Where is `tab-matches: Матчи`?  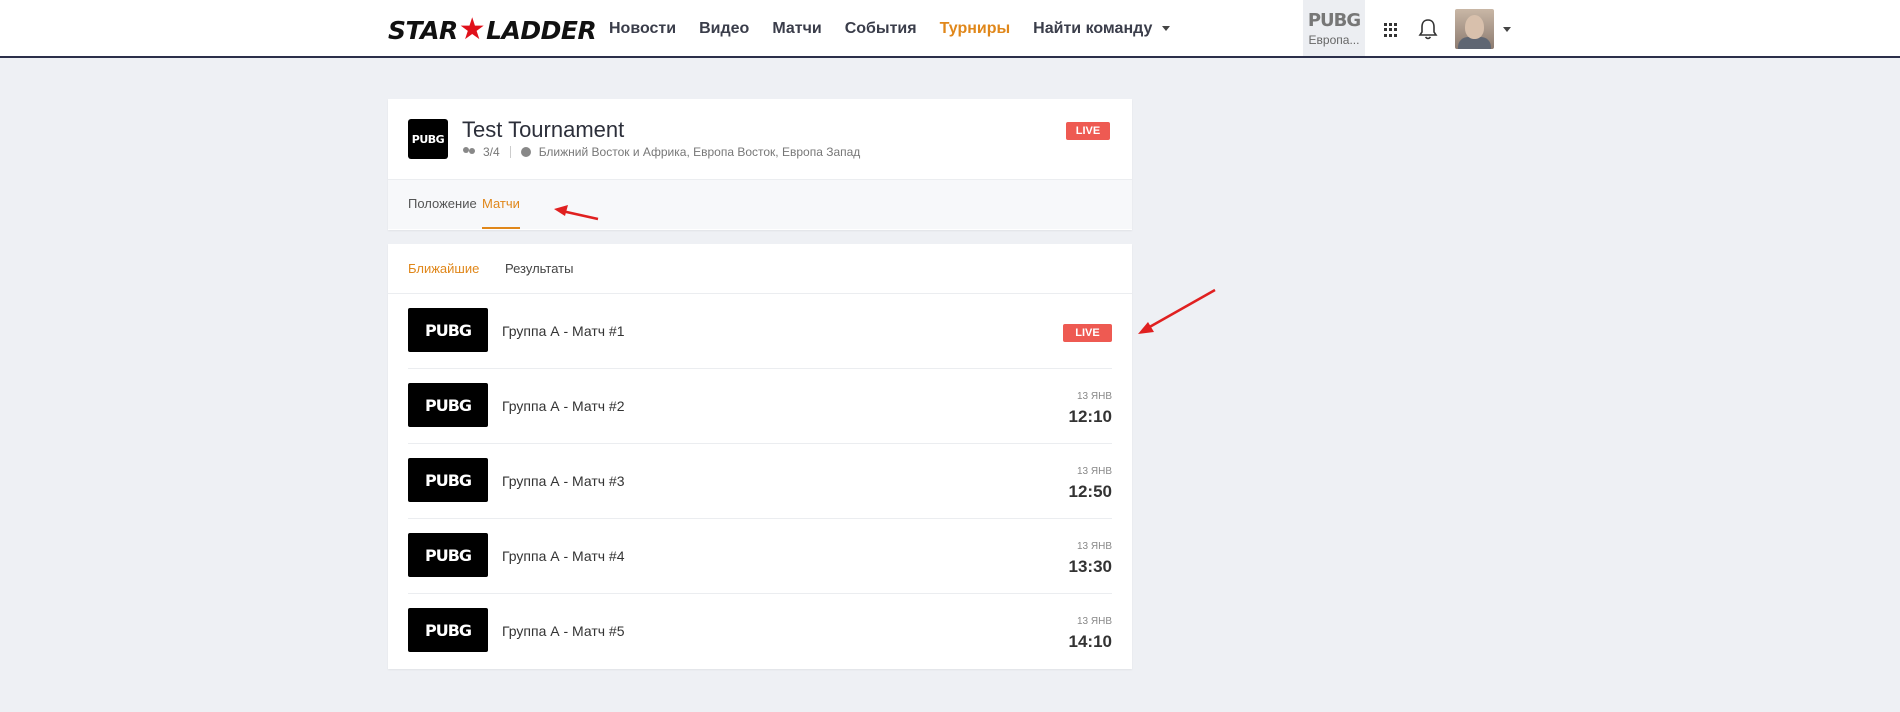 tab-matches: Матчи is located at coordinates (501, 204).